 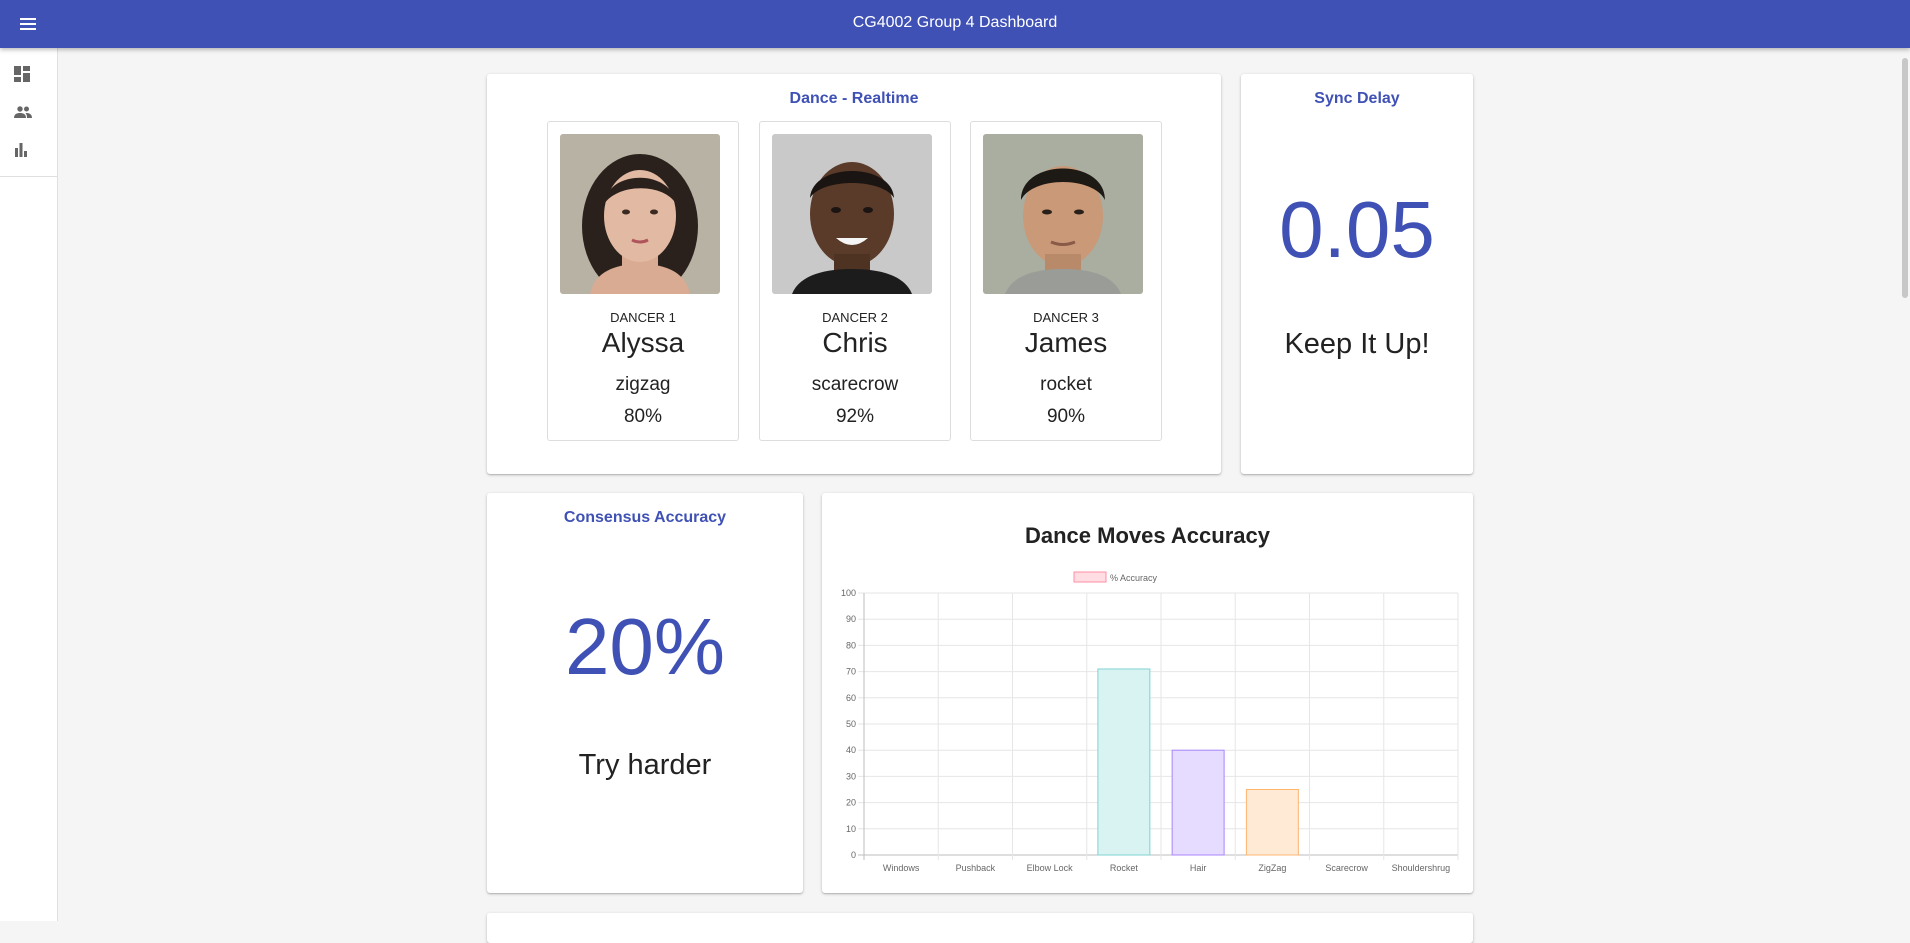 What do you see at coordinates (854, 98) in the screenshot?
I see `realtime-title: Dance - Realtime` at bounding box center [854, 98].